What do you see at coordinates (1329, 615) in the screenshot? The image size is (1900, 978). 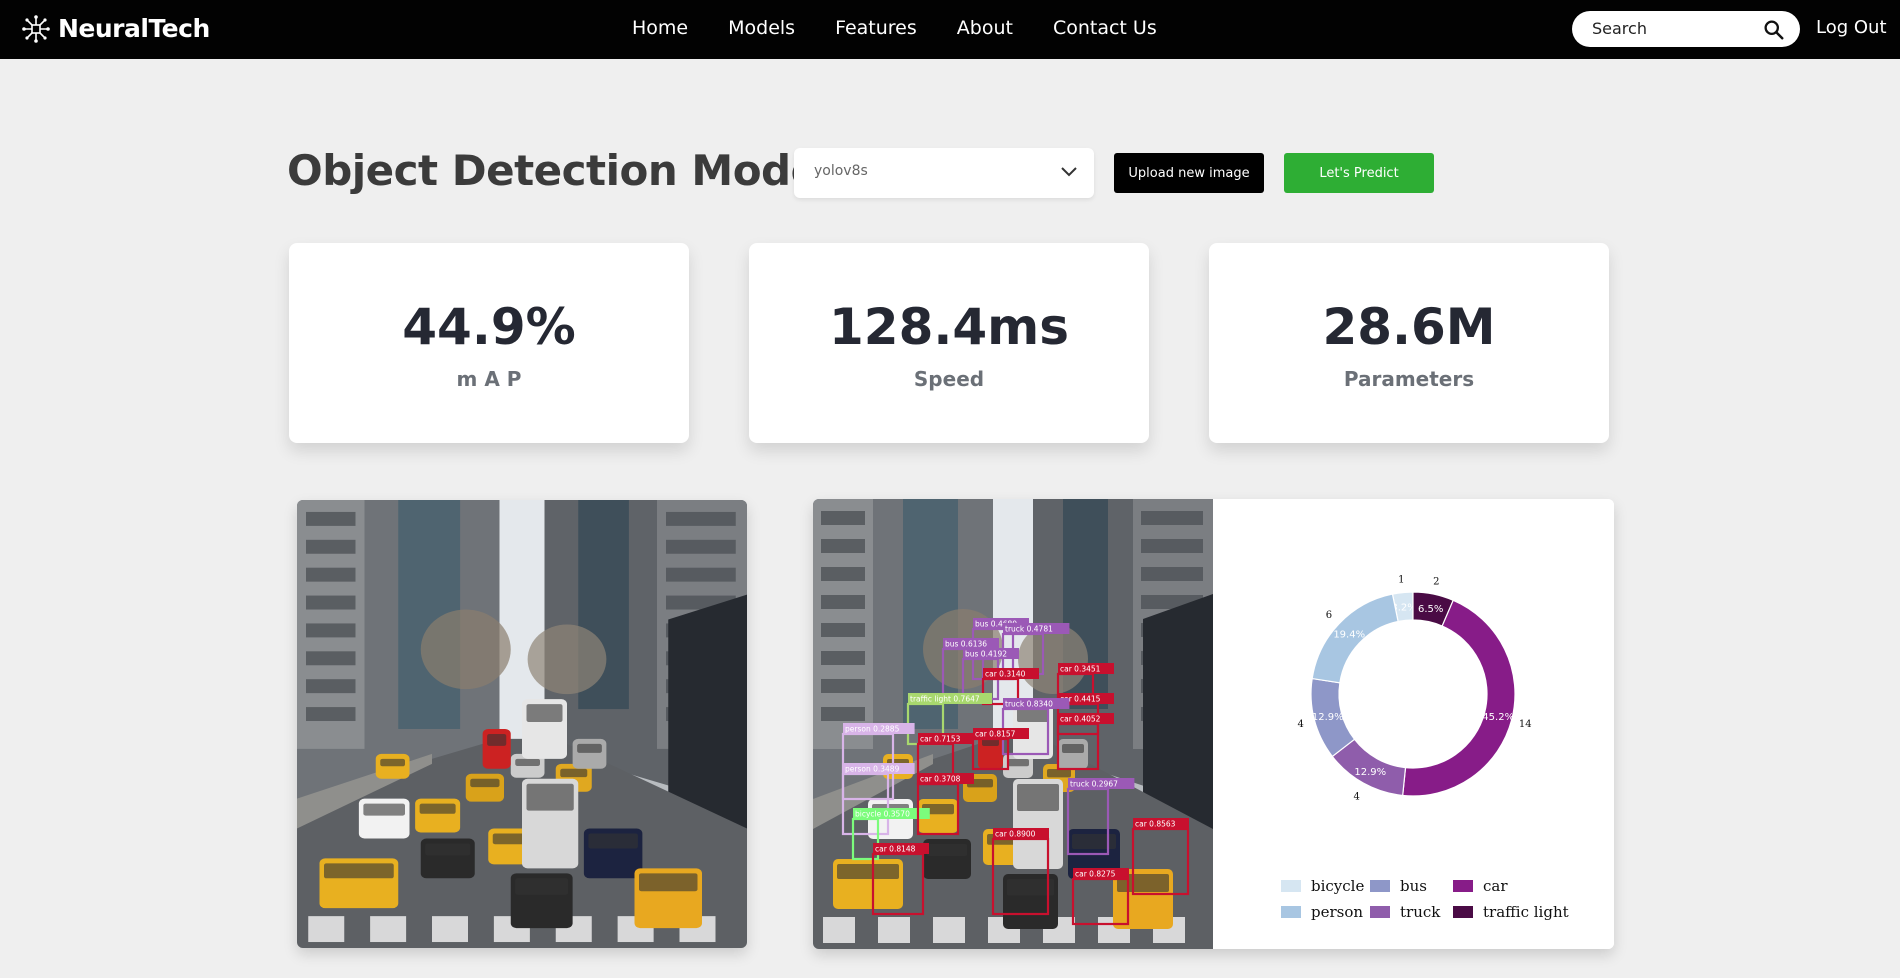 I see `slice-count-label: 6` at bounding box center [1329, 615].